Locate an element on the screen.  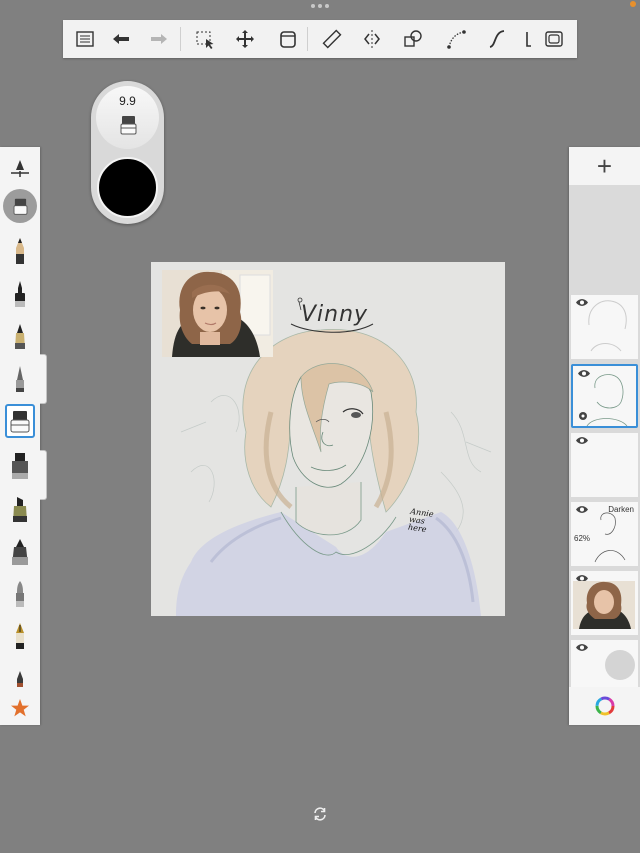
color-wheel-button is located at coordinates (604, 706).